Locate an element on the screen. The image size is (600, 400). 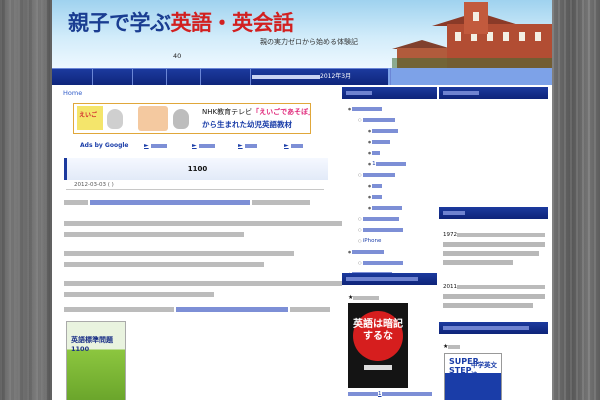
recommend-book-bar is located at coordinates (378, 367).